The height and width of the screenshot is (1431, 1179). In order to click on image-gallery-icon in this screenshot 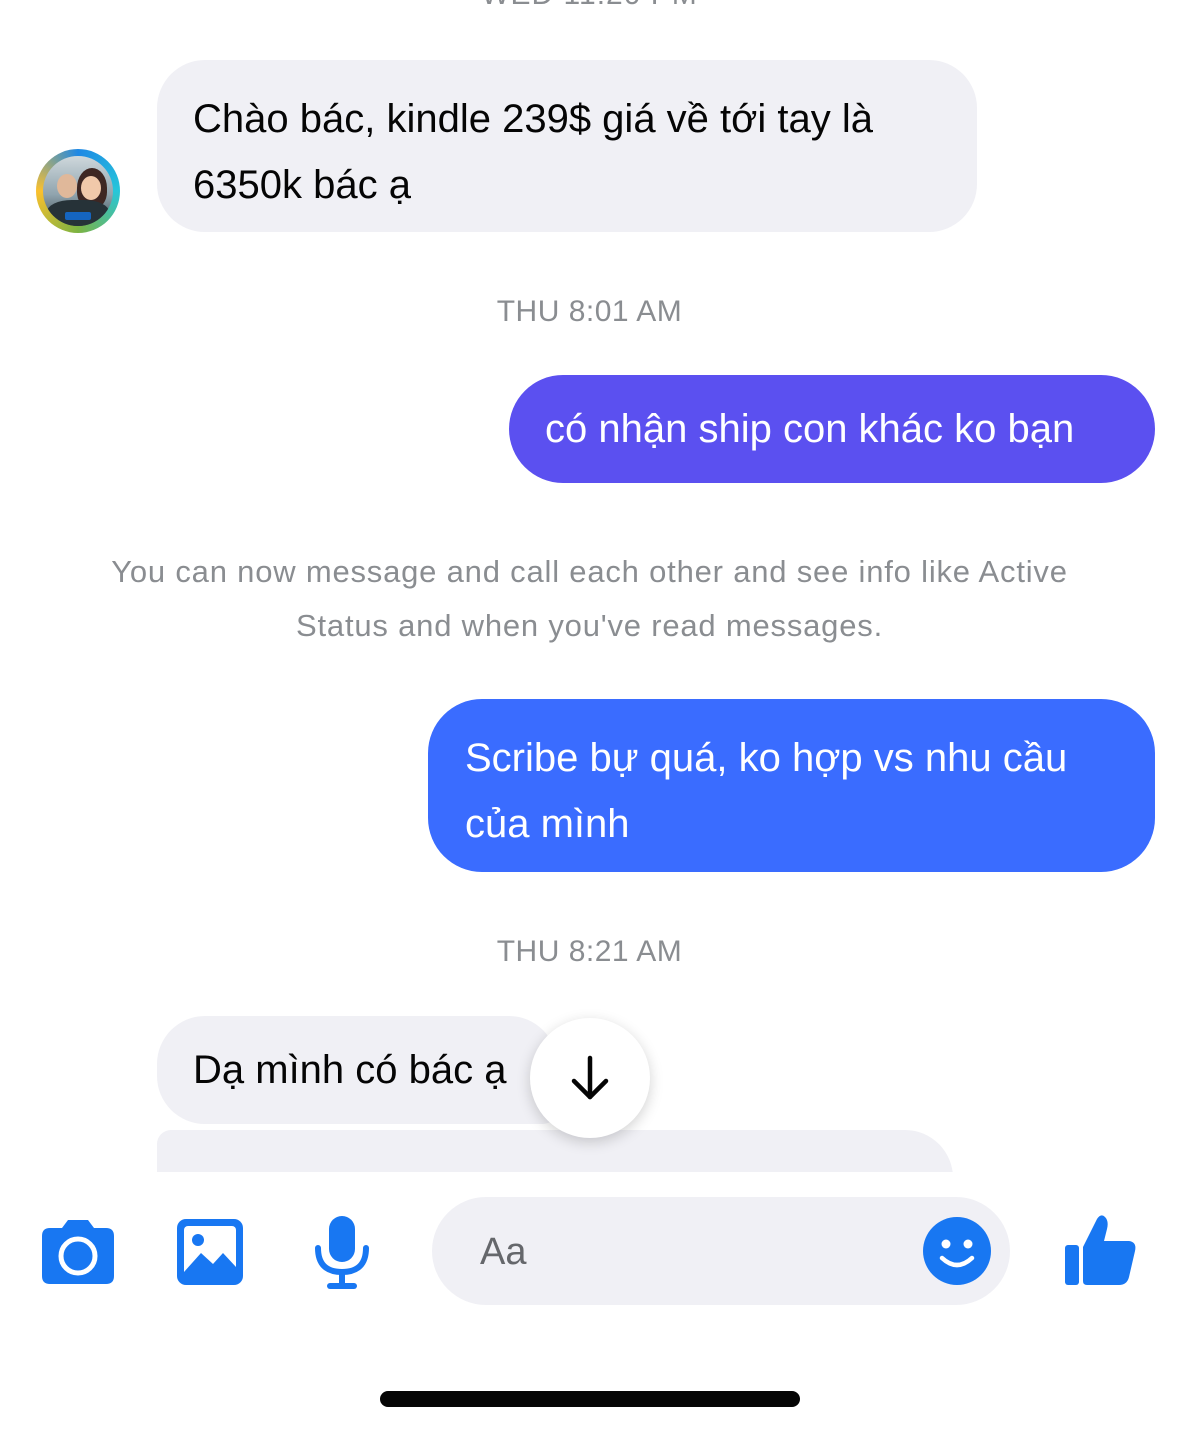, I will do `click(210, 1252)`.